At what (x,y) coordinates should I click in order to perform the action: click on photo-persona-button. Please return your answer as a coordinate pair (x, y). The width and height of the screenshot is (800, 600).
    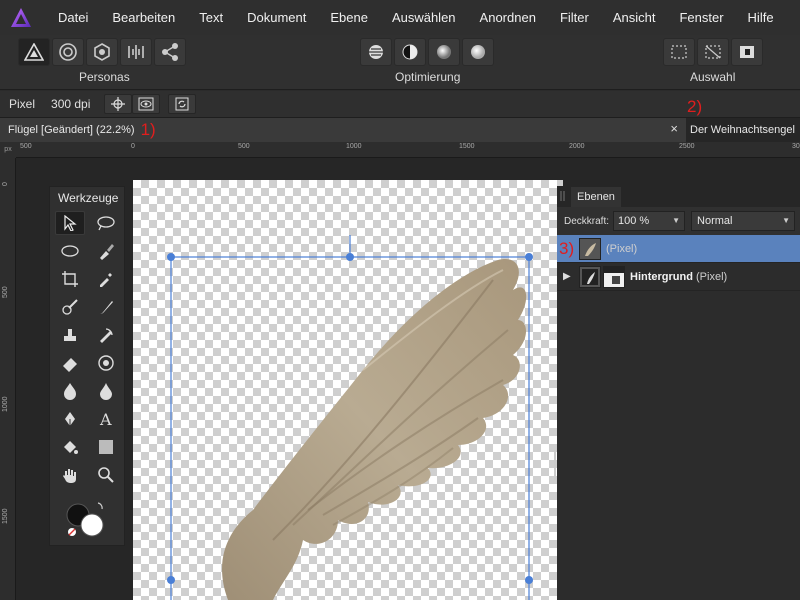
    Looking at the image, I should click on (34, 52).